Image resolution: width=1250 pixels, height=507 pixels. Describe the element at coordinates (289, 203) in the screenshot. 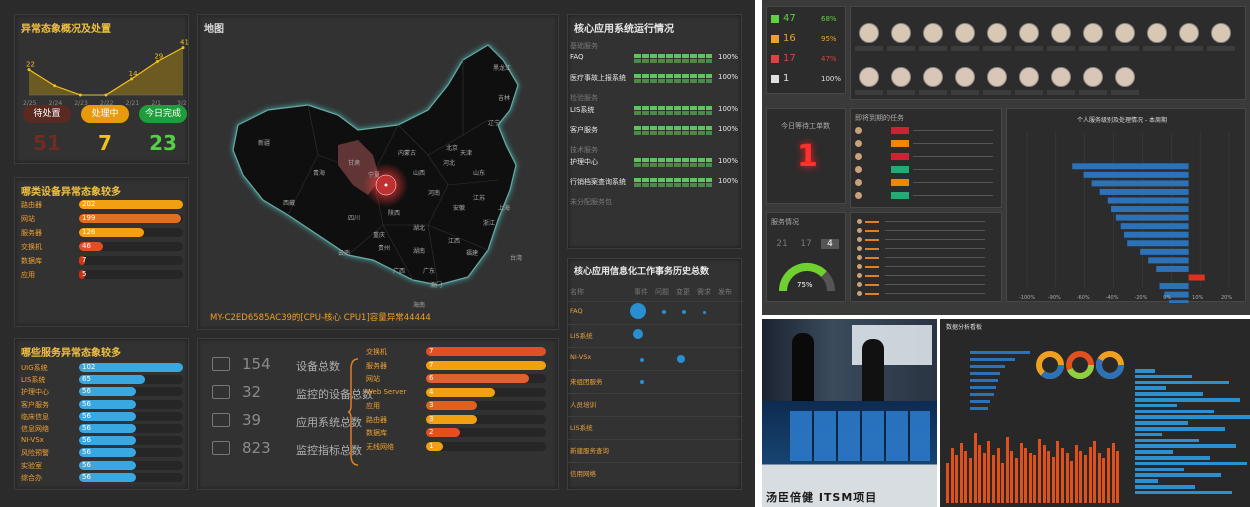

I see `province-label: 西藏` at that location.